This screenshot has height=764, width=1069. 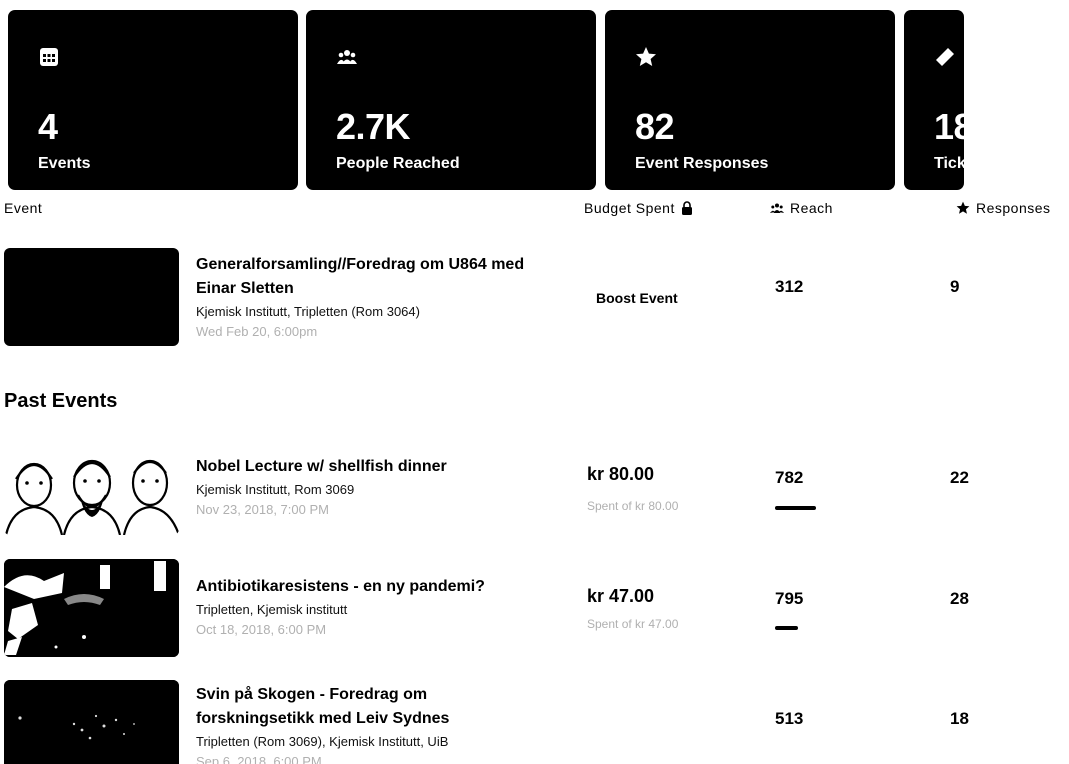 What do you see at coordinates (789, 477) in the screenshot?
I see `reach-value: 782` at bounding box center [789, 477].